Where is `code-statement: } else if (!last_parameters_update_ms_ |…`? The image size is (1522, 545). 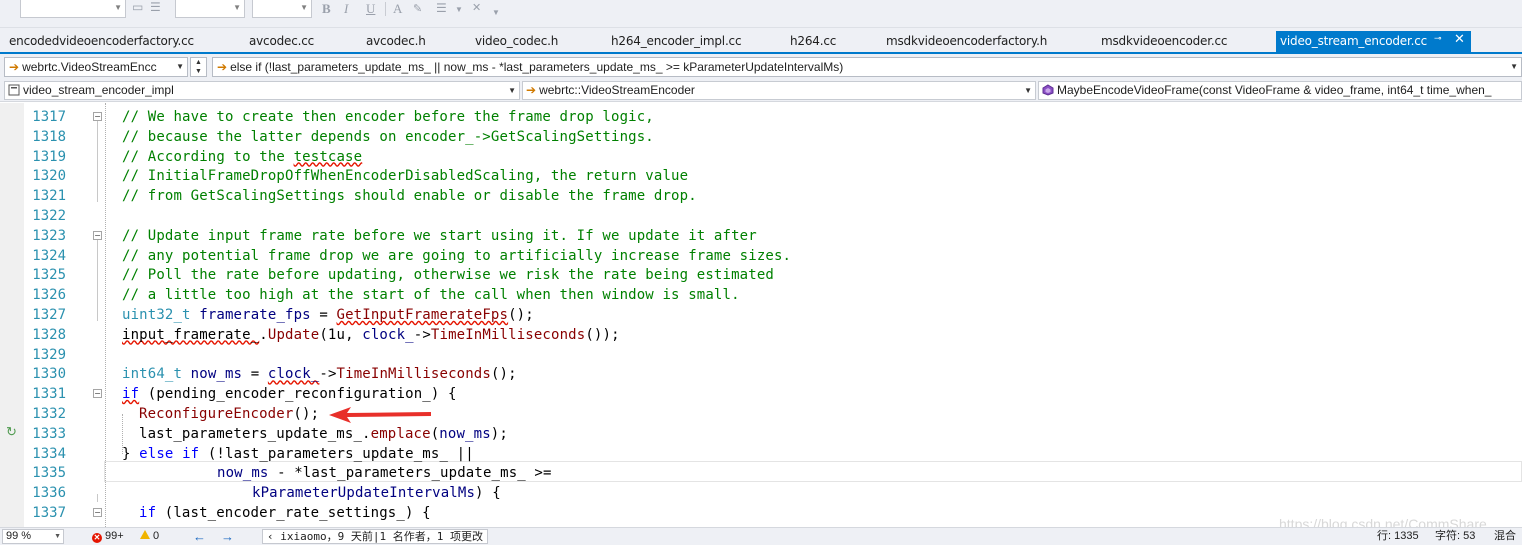 code-statement: } else if (!last_parameters_update_ms_ |… is located at coordinates (298, 454).